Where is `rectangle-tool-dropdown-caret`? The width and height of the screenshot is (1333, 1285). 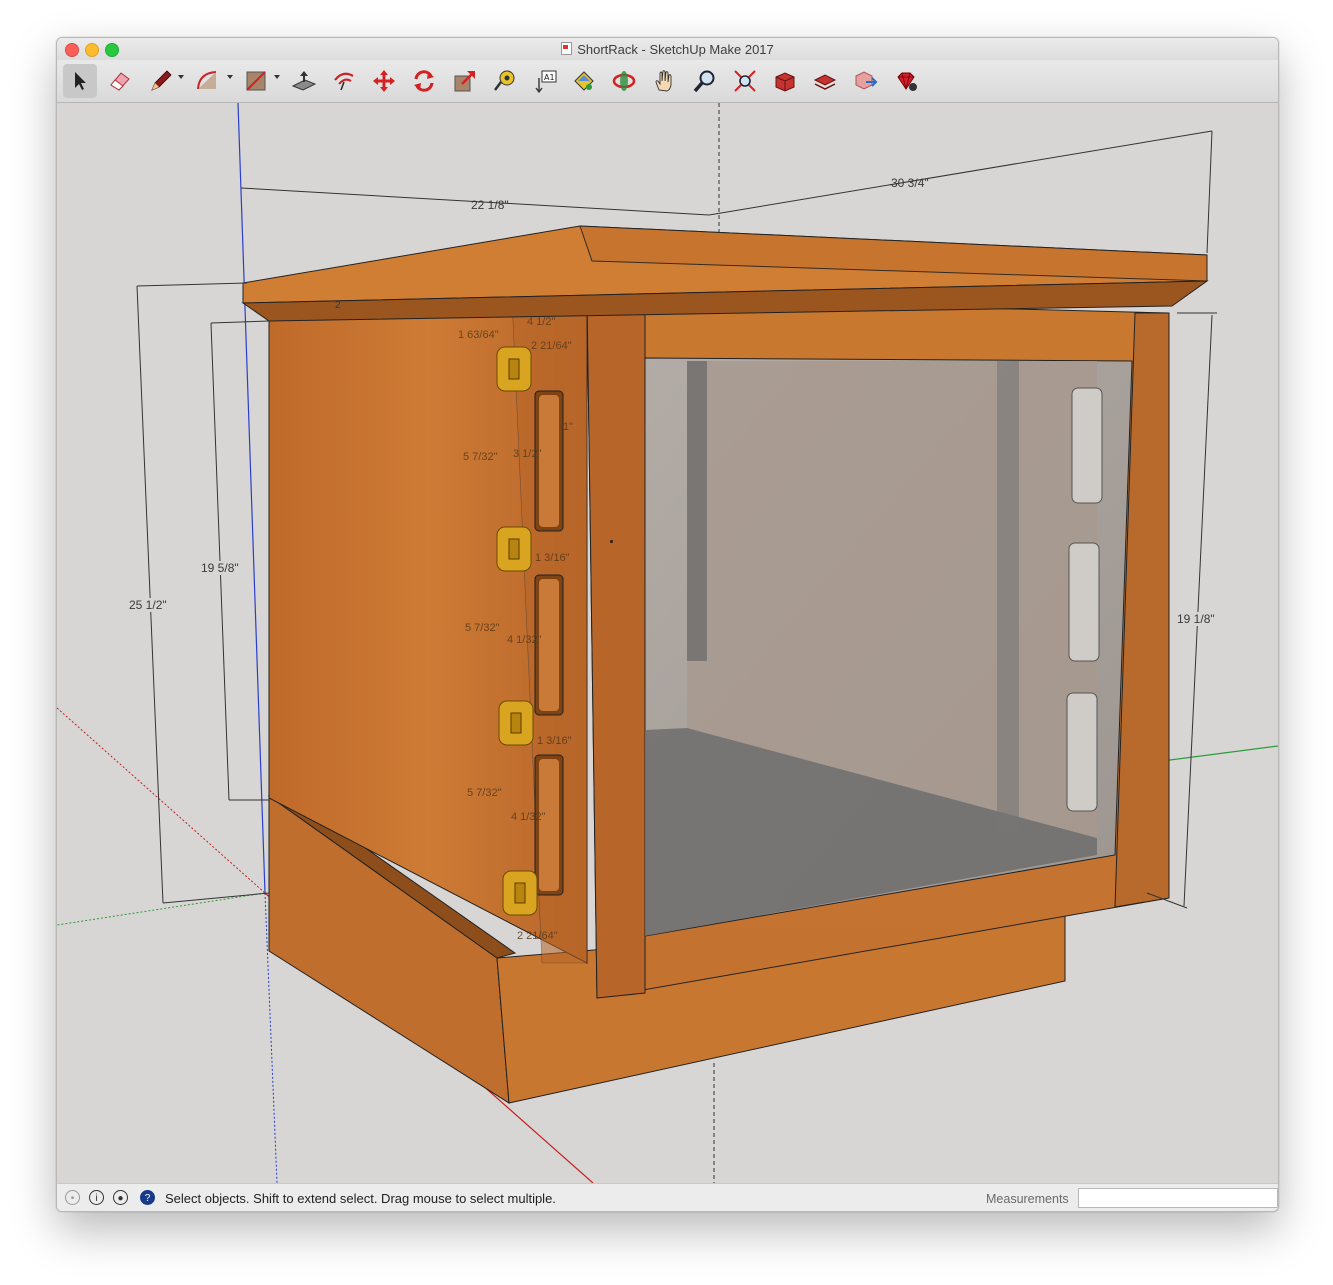
rectangle-tool-dropdown-caret is located at coordinates (277, 77).